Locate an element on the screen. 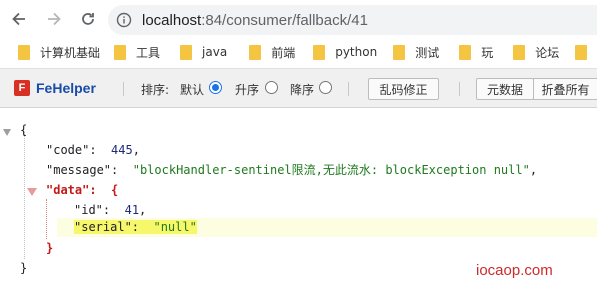  json-line-code: "code": 445, is located at coordinates (93, 150).